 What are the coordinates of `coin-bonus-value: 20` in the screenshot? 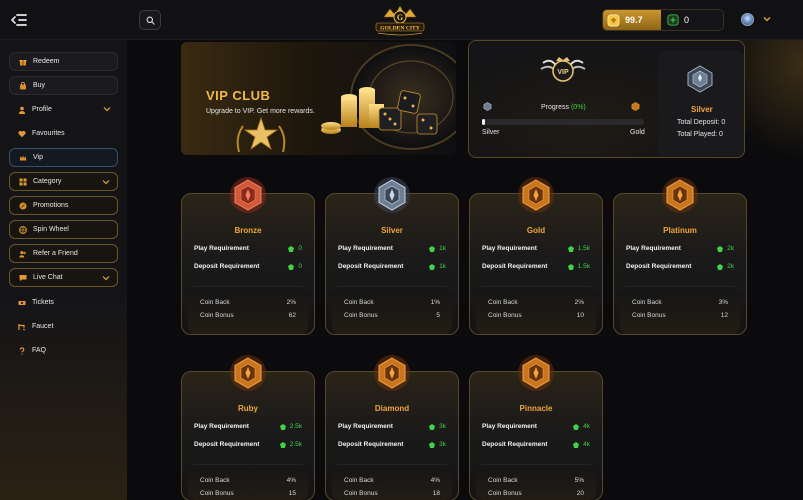 It's located at (580, 493).